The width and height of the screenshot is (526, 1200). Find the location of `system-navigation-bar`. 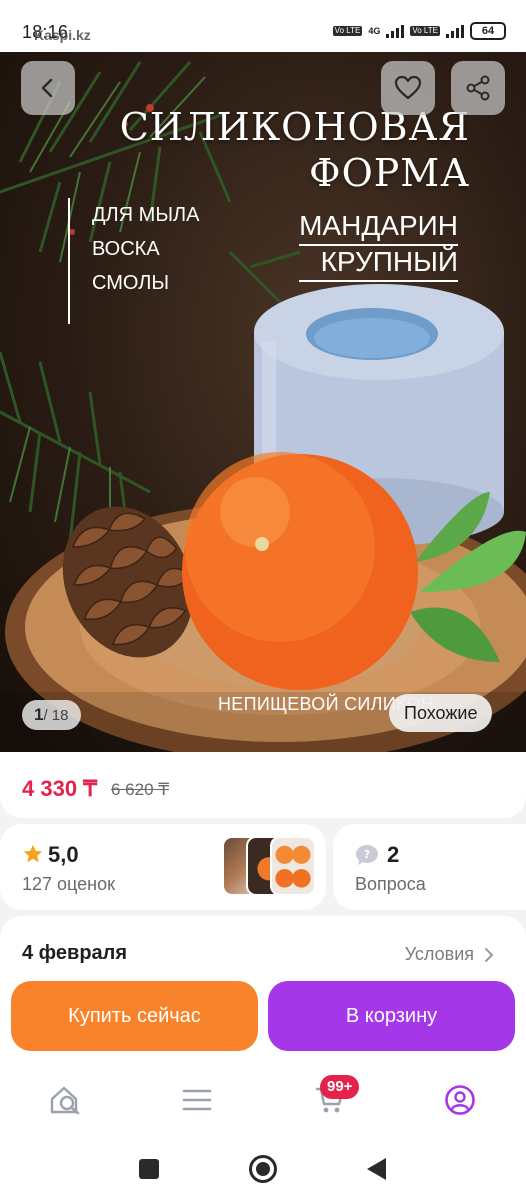

system-navigation-bar is located at coordinates (263, 1169).